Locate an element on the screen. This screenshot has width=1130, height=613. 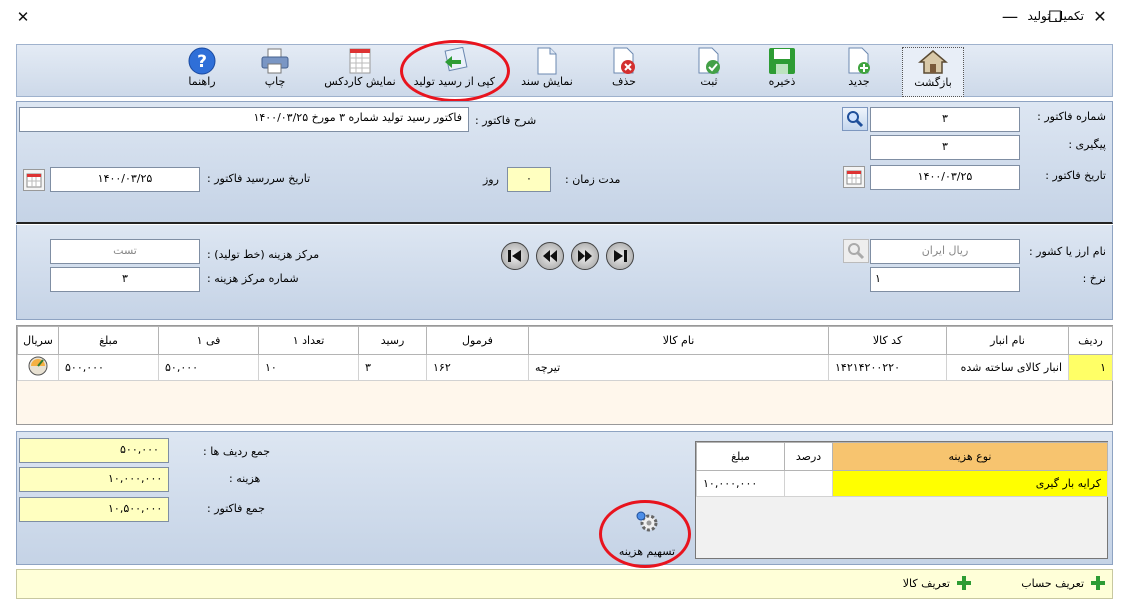
fast-forward-icon is located at coordinates (585, 256).